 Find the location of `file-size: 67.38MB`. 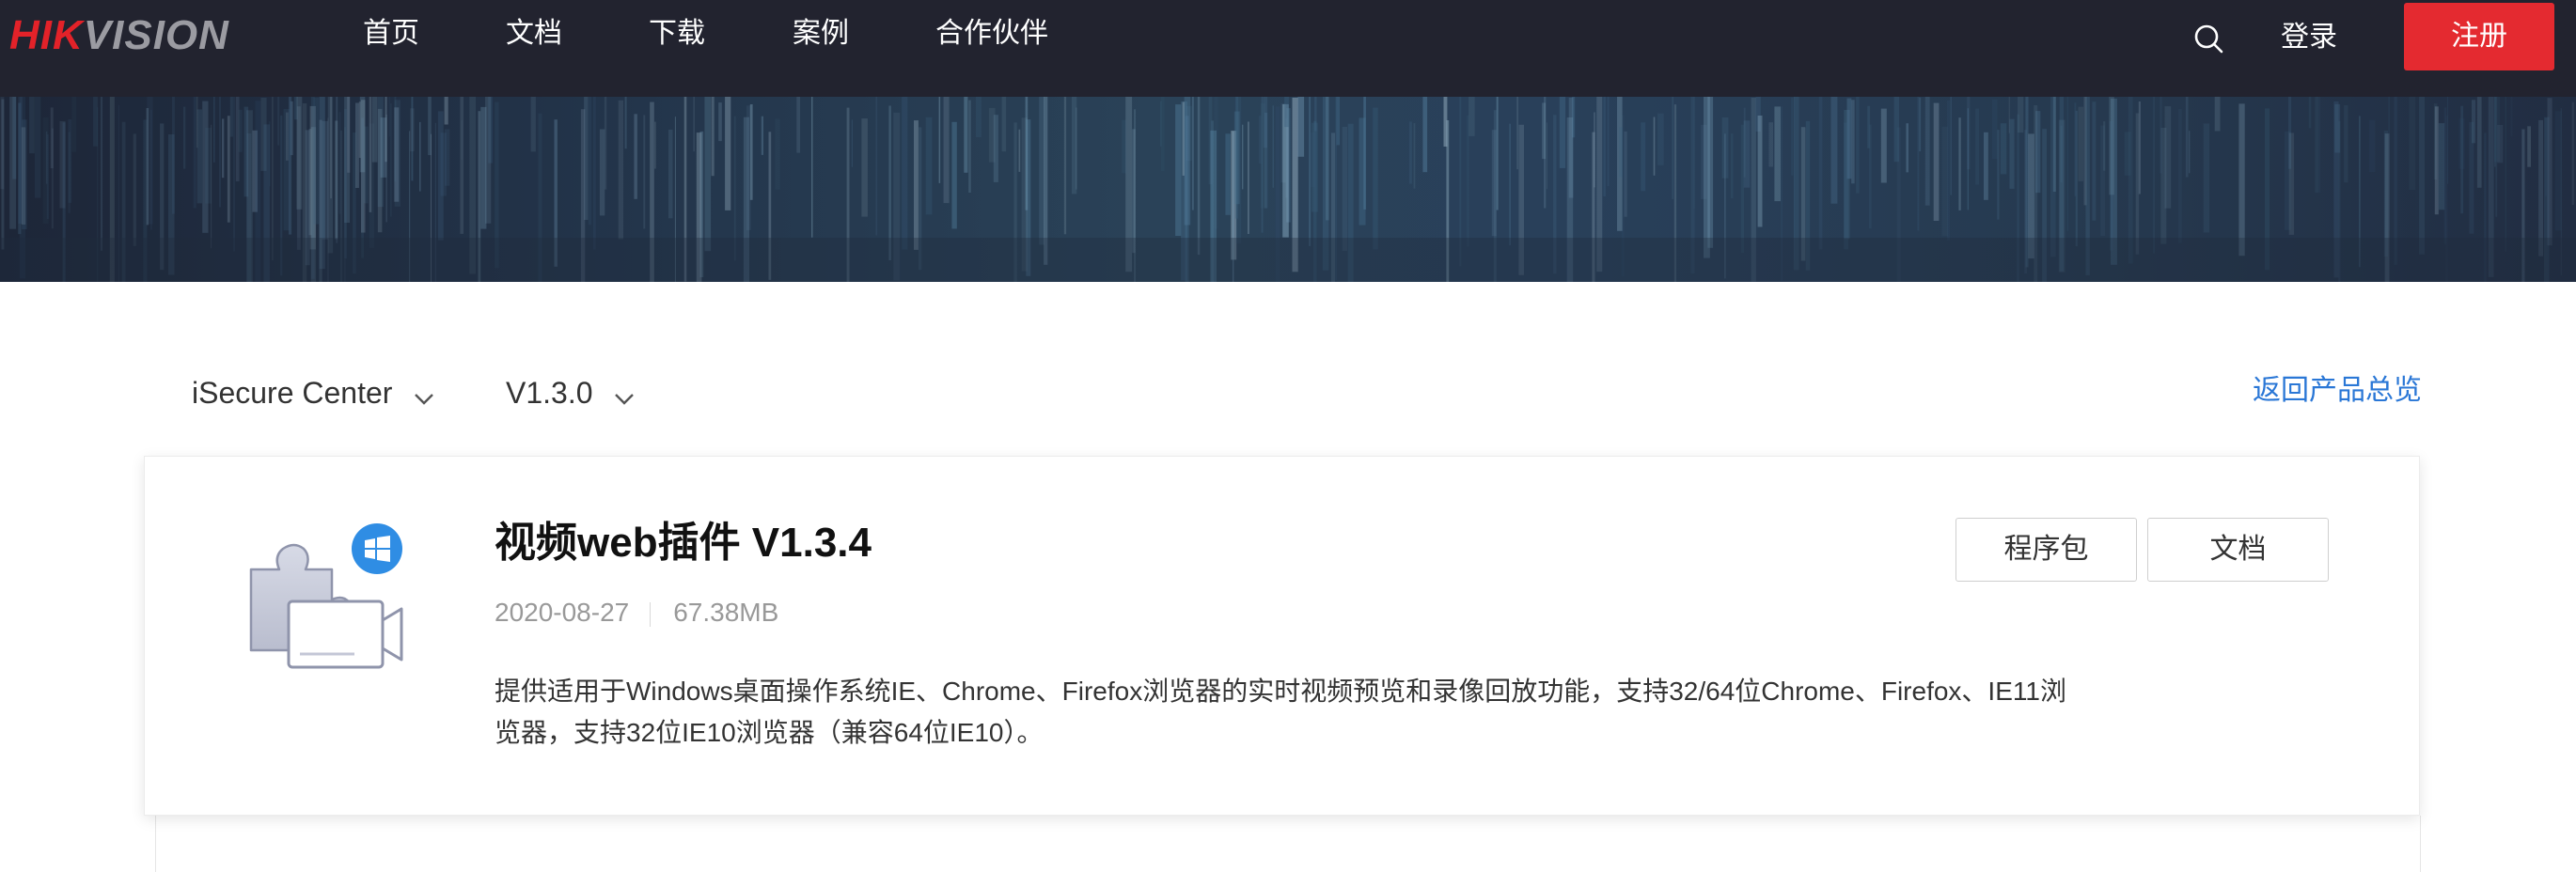

file-size: 67.38MB is located at coordinates (726, 612).